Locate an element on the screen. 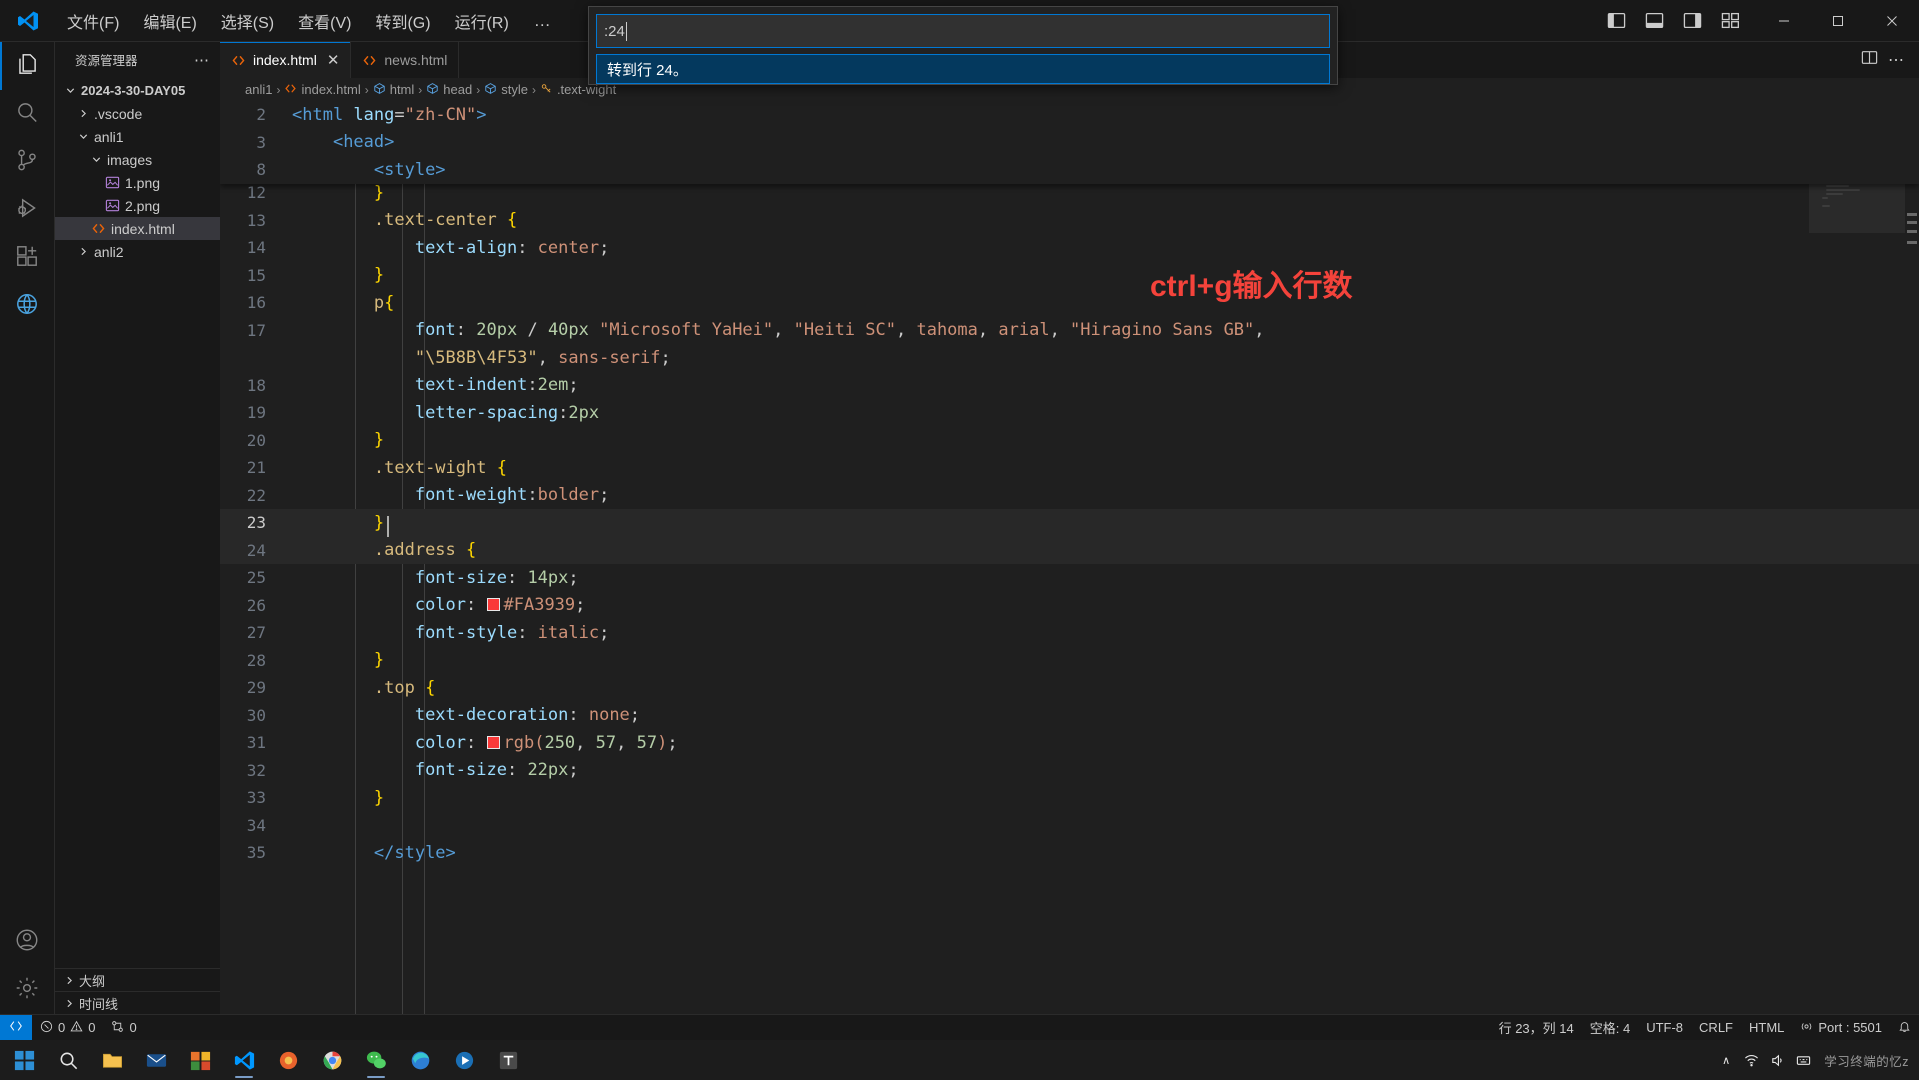 Image resolution: width=1919 pixels, height=1080 pixels. taskbar-media-app is located at coordinates (464, 1060).